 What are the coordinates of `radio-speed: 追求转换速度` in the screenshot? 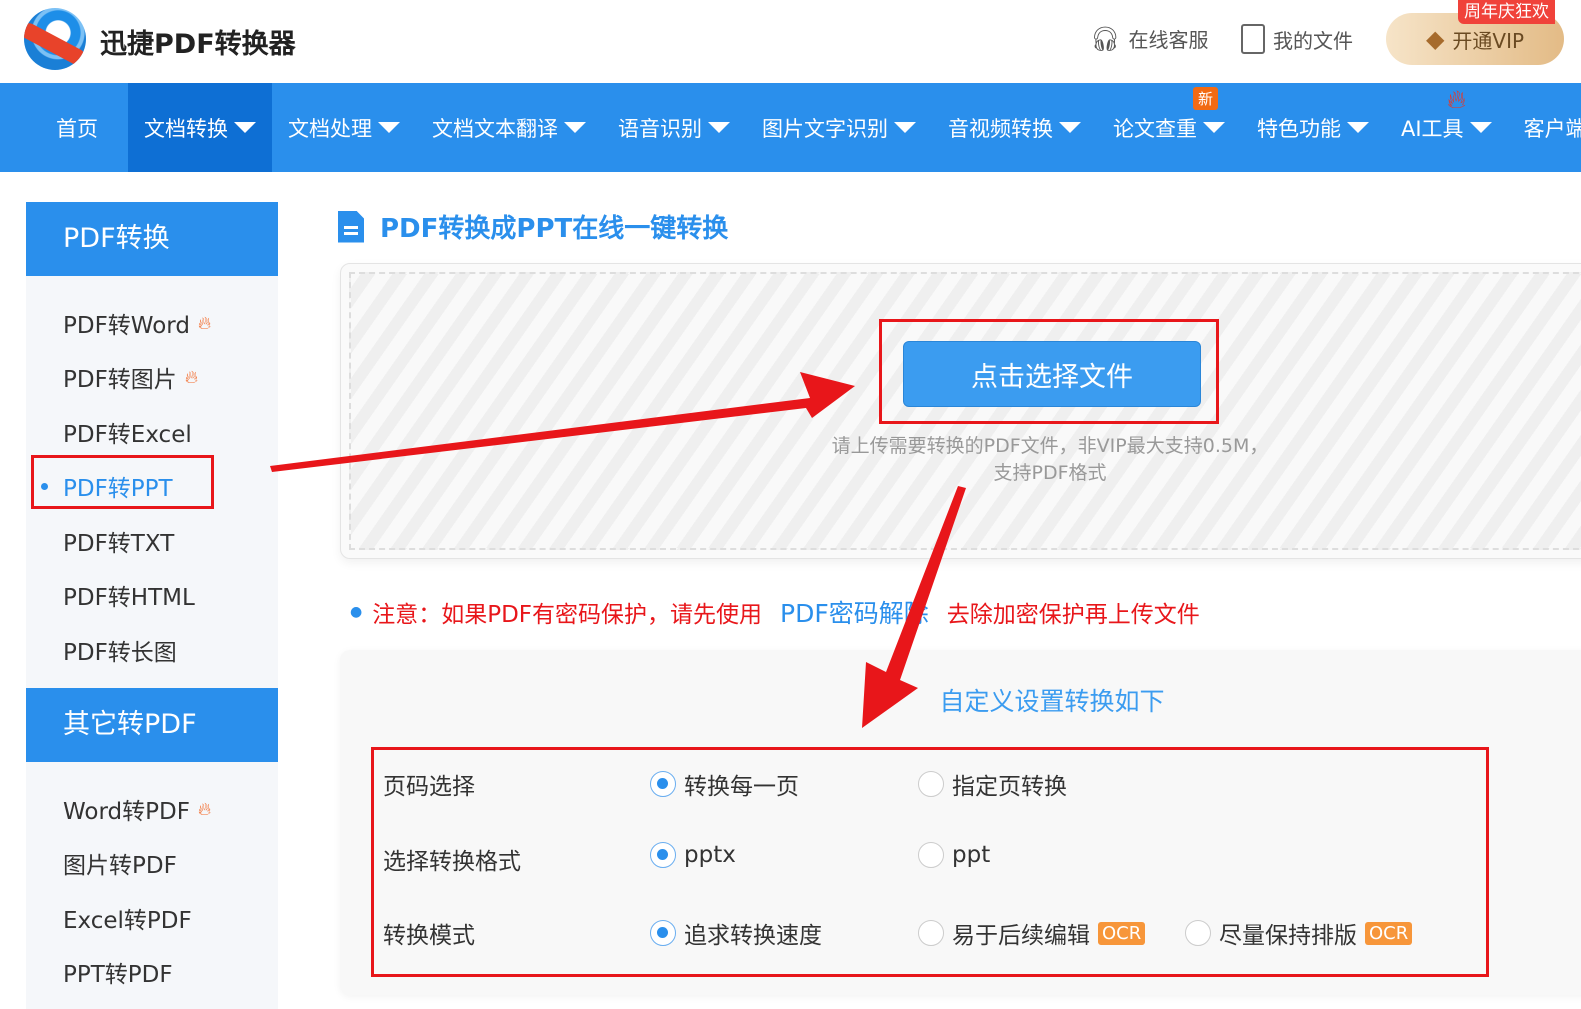 It's located at (736, 933).